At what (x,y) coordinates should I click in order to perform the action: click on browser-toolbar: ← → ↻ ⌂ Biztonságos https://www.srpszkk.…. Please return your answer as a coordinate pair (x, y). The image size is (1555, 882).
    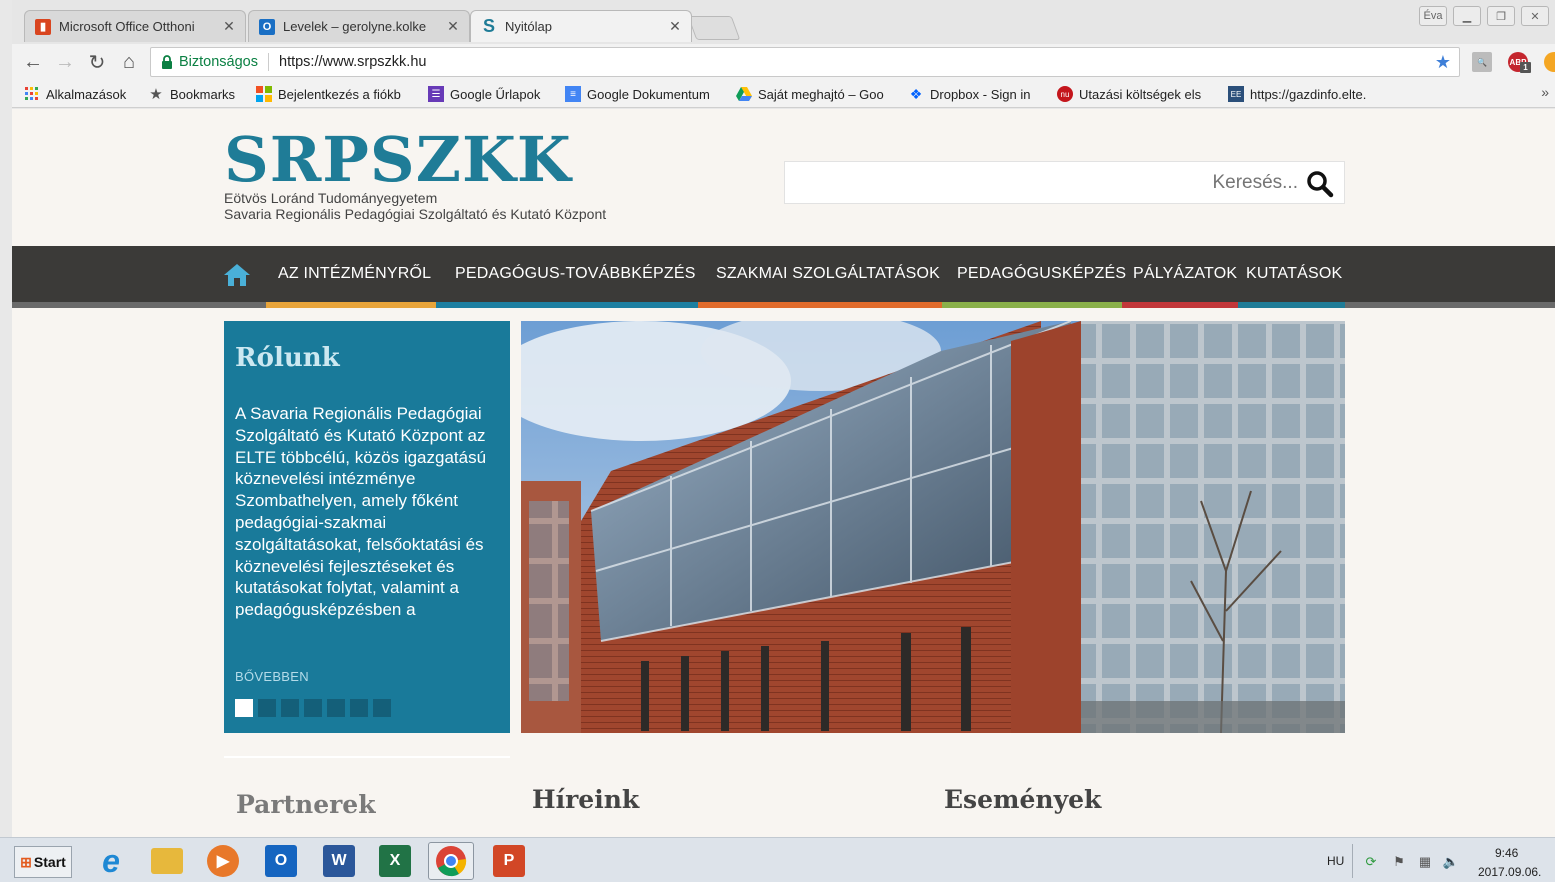
    Looking at the image, I should click on (783, 62).